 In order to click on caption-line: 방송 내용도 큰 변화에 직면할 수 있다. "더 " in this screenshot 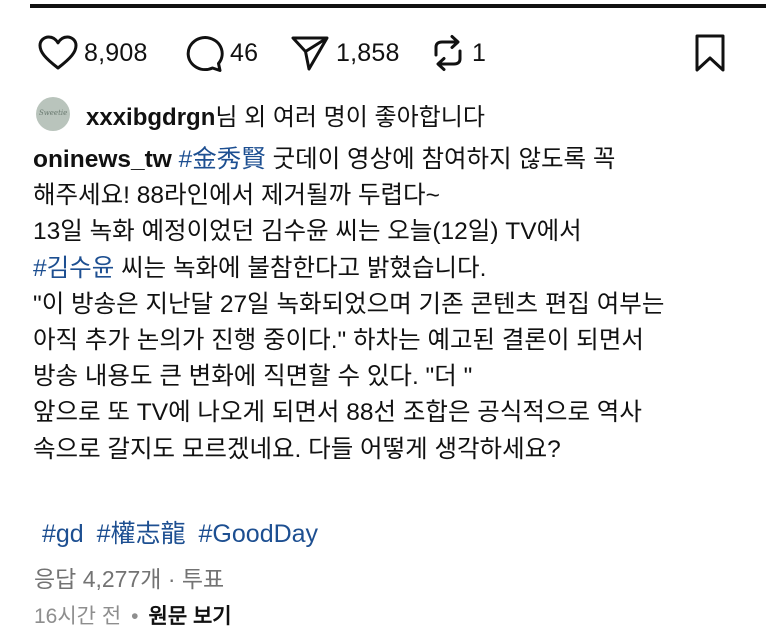, I will do `click(253, 377)`.